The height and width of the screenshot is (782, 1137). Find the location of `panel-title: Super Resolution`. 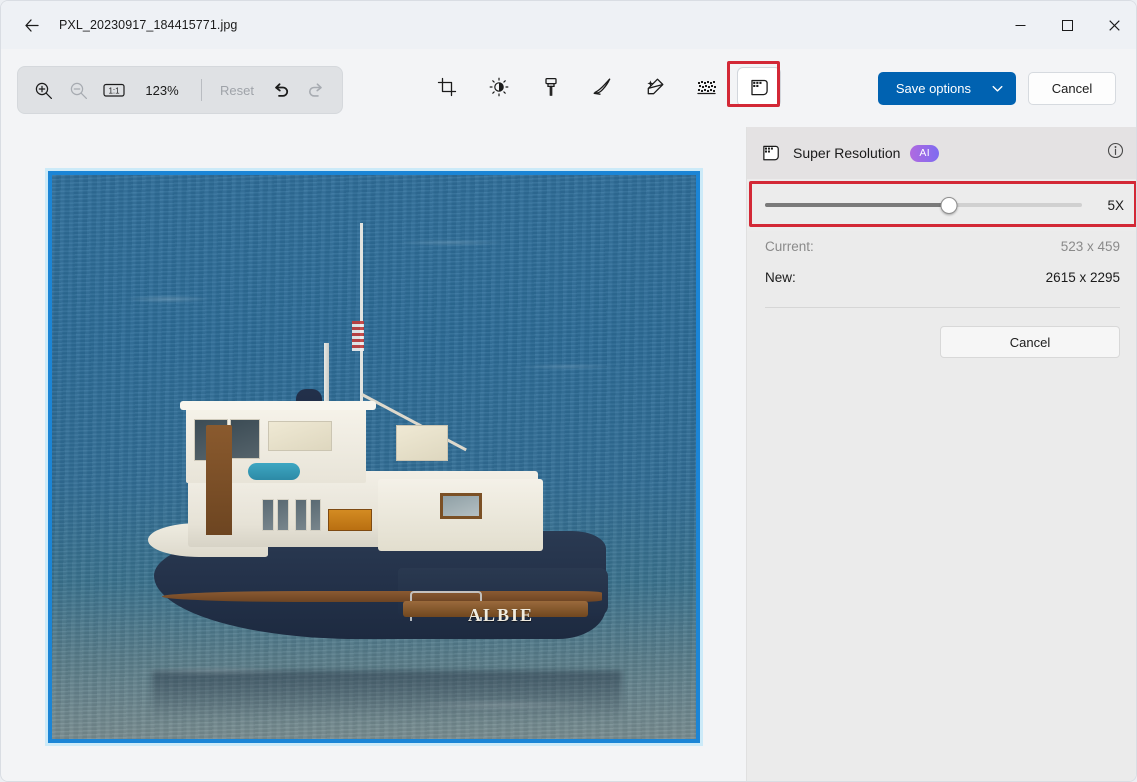

panel-title: Super Resolution is located at coordinates (847, 153).